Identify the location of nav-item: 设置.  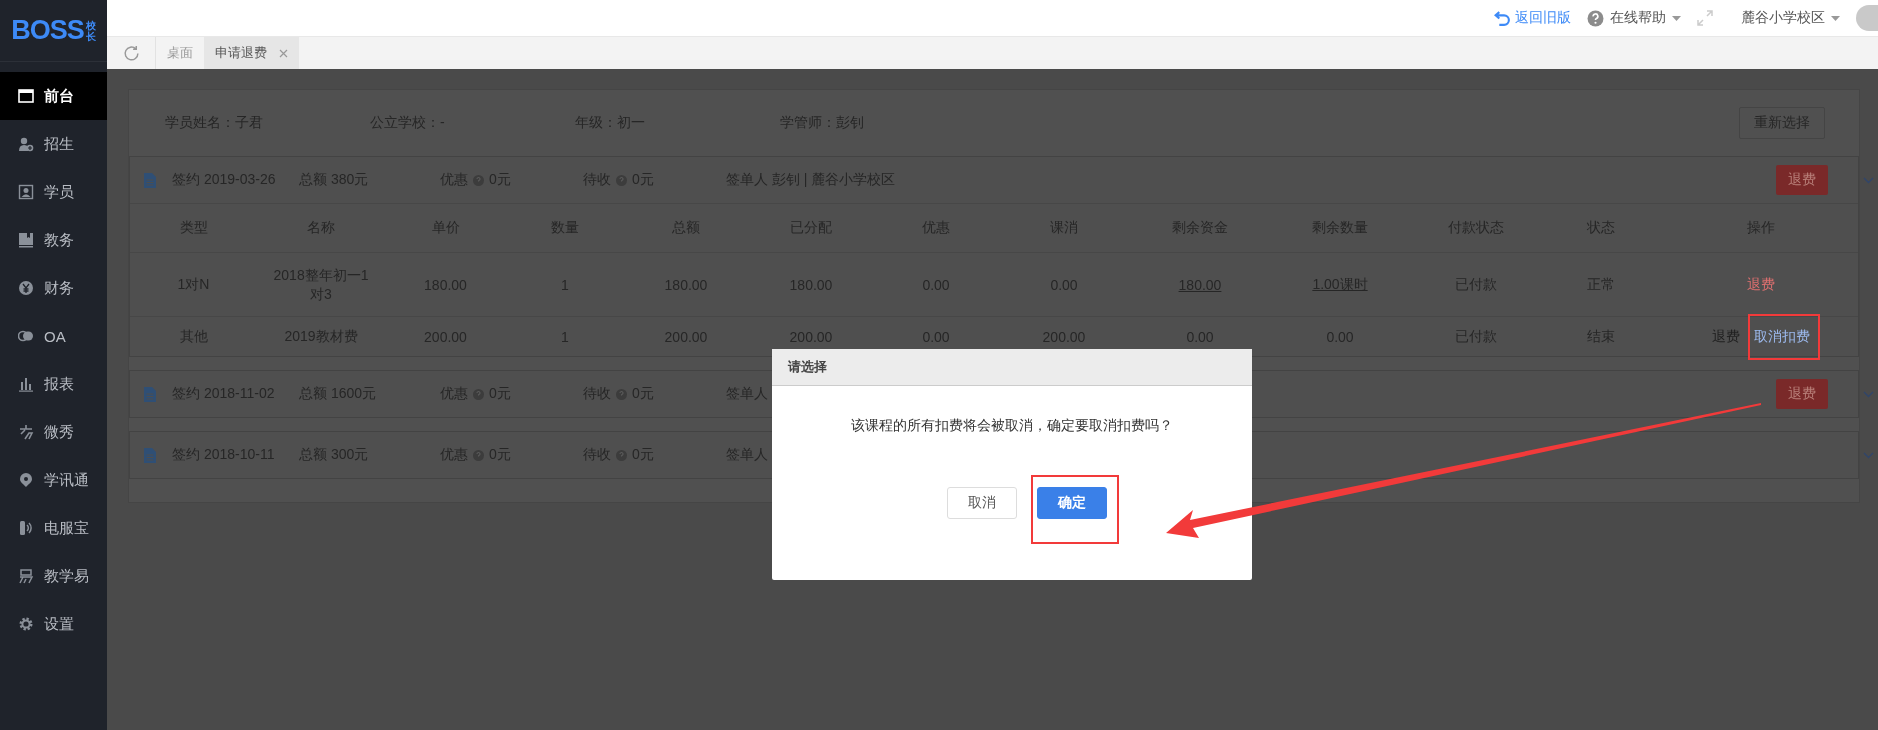
(53, 624).